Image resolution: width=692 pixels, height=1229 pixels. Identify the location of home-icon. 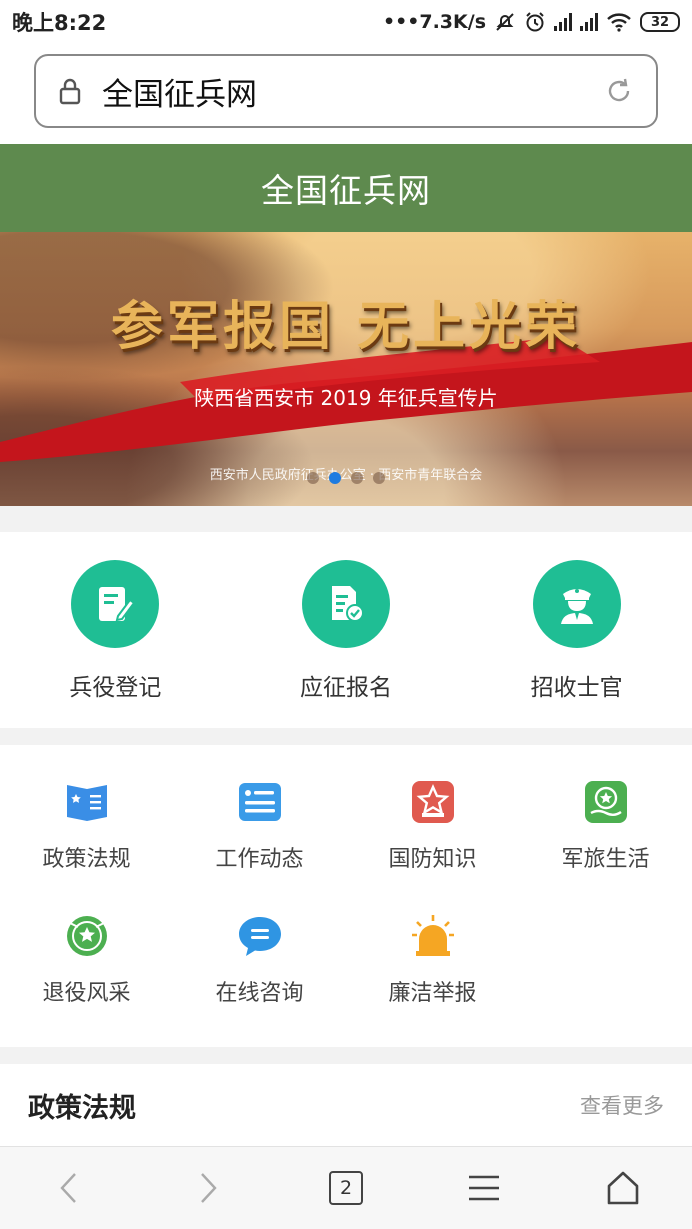
(623, 1188).